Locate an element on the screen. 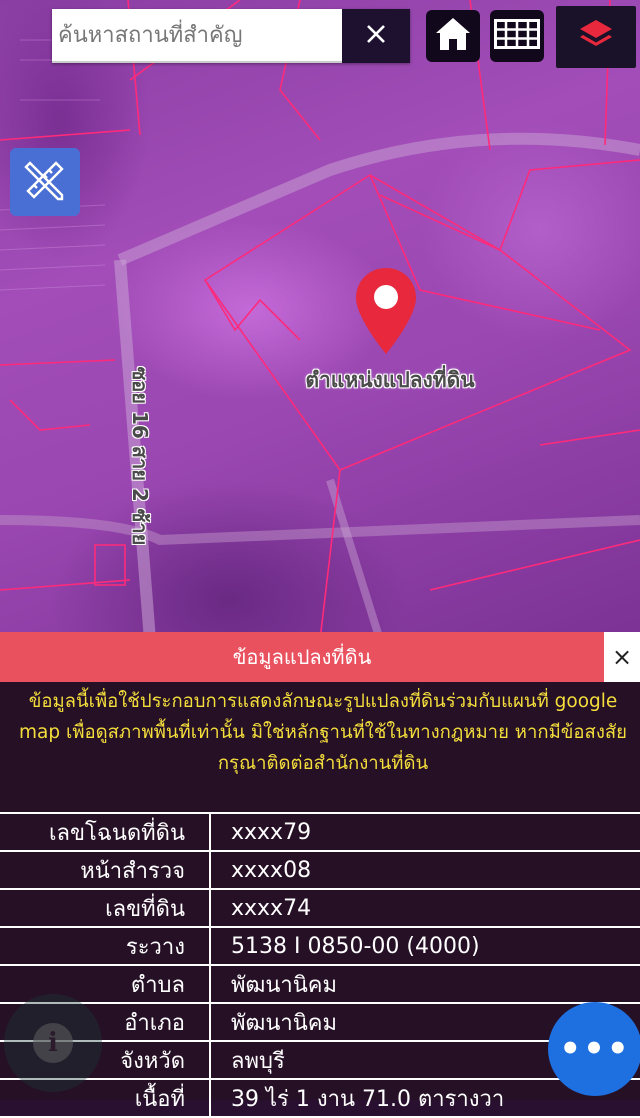 The height and width of the screenshot is (1118, 640). row-key: หน้าสำรวจ is located at coordinates (105, 870).